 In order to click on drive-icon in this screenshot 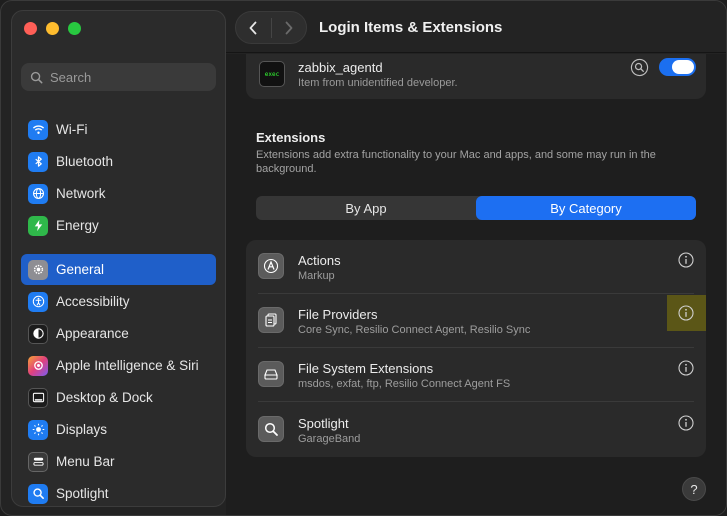, I will do `click(271, 374)`.